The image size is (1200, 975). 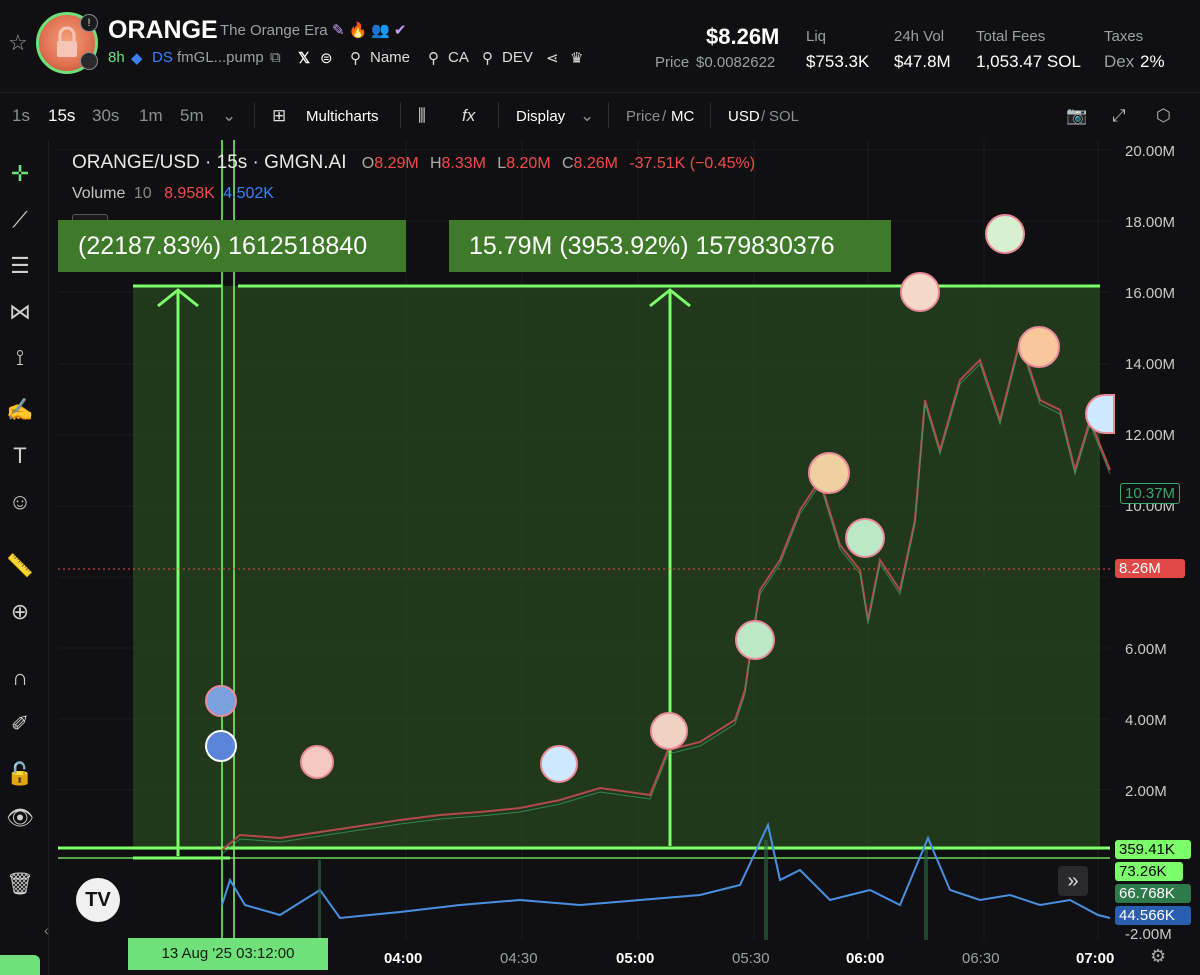 What do you see at coordinates (635, 958) in the screenshot?
I see `x-tick: 05:00` at bounding box center [635, 958].